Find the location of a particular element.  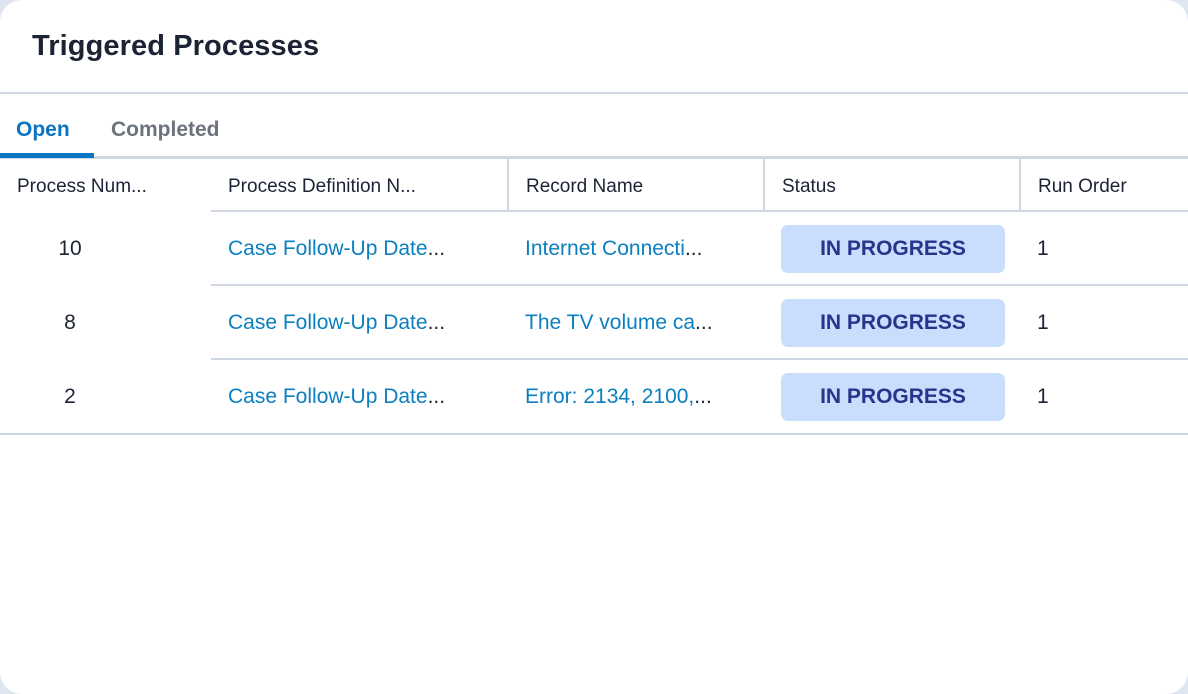

column-header-record-name: Record Name is located at coordinates (635, 185).